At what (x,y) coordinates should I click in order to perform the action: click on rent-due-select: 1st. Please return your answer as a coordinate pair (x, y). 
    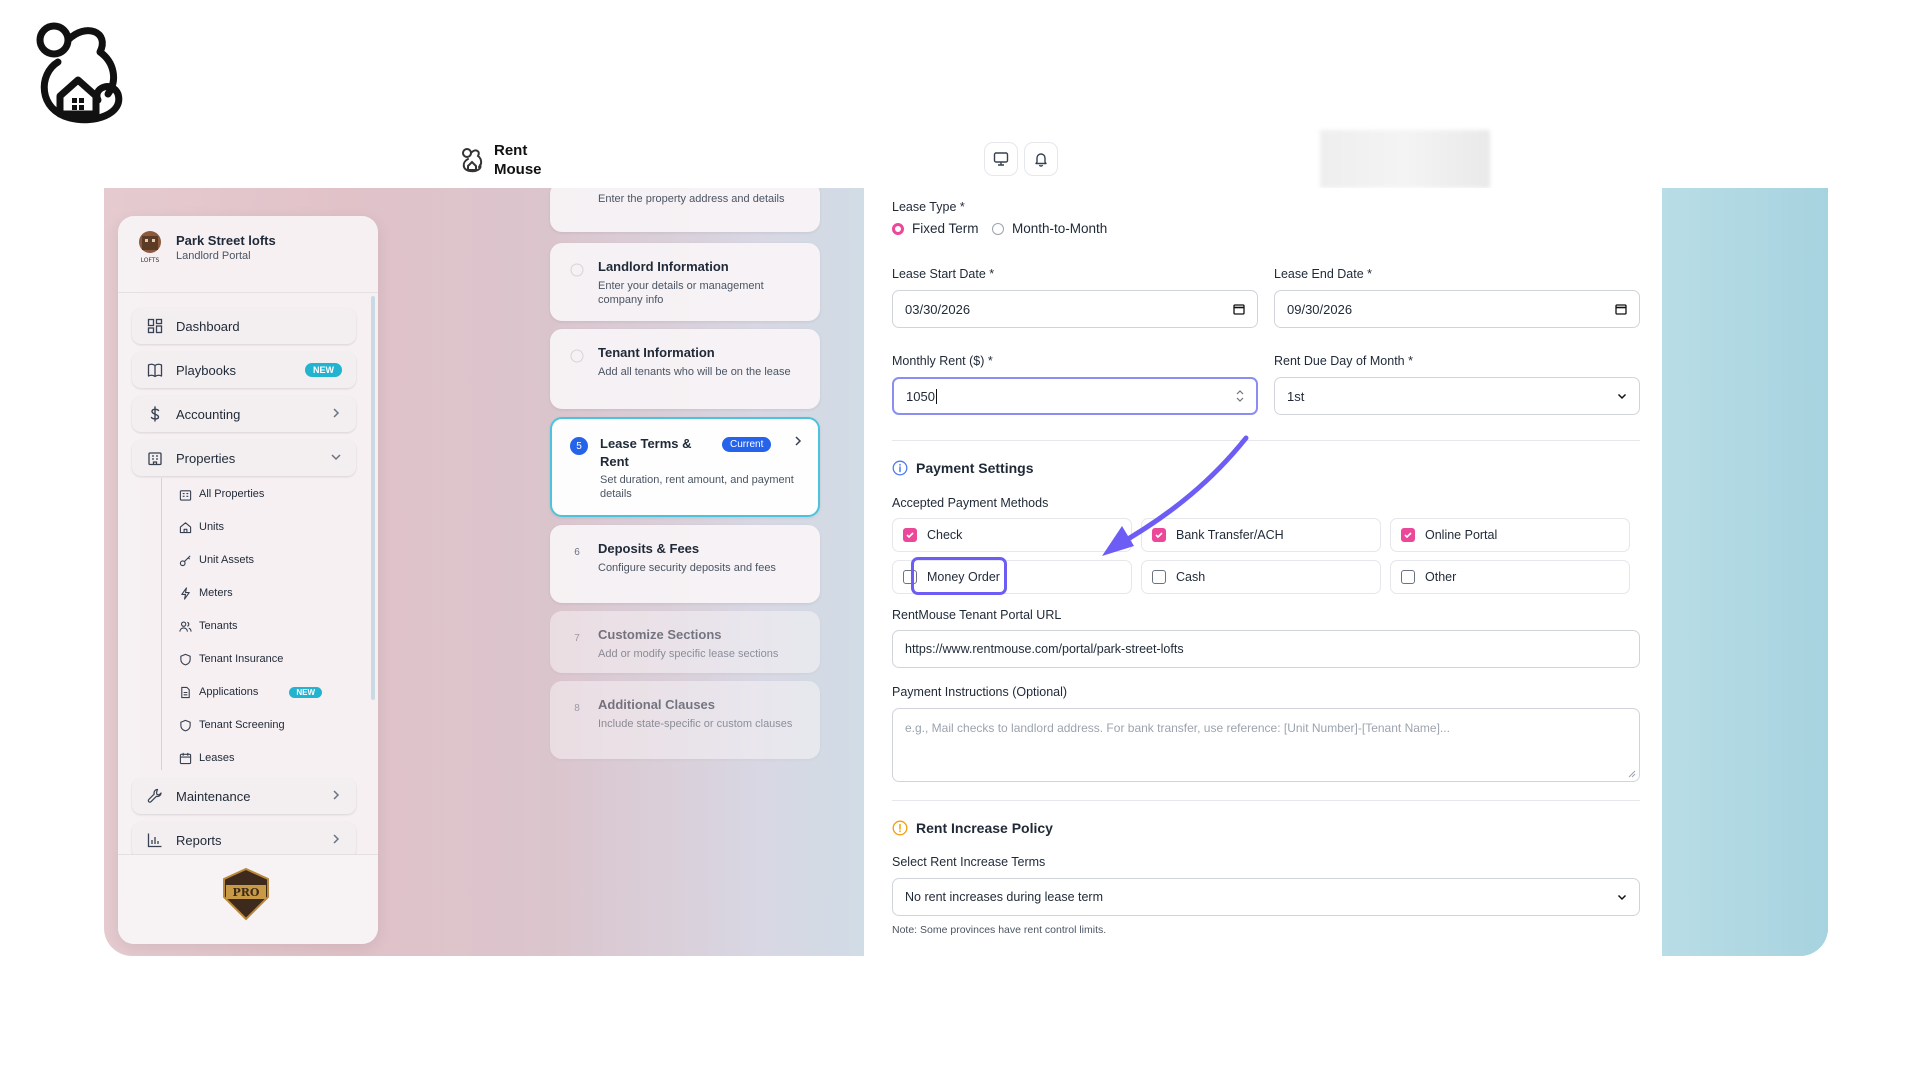
    Looking at the image, I should click on (1457, 396).